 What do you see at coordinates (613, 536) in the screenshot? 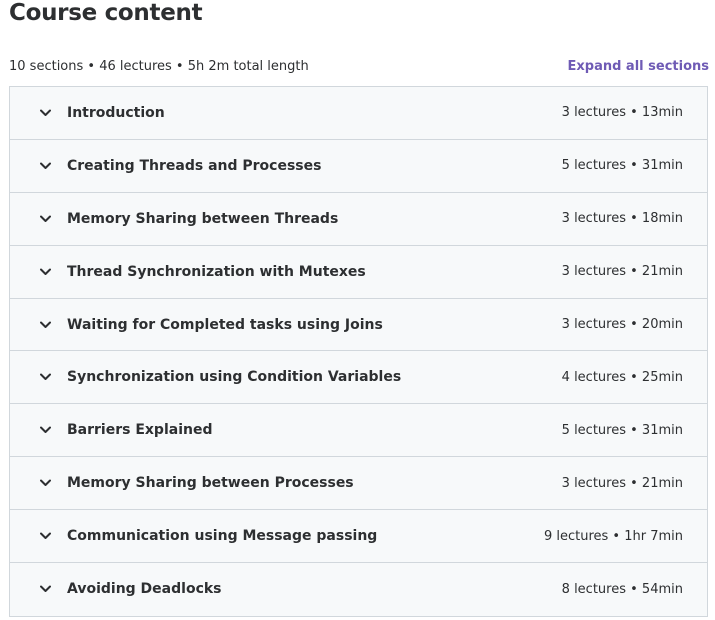
I see `section-meta: 9 lectures • 1hr 7min` at bounding box center [613, 536].